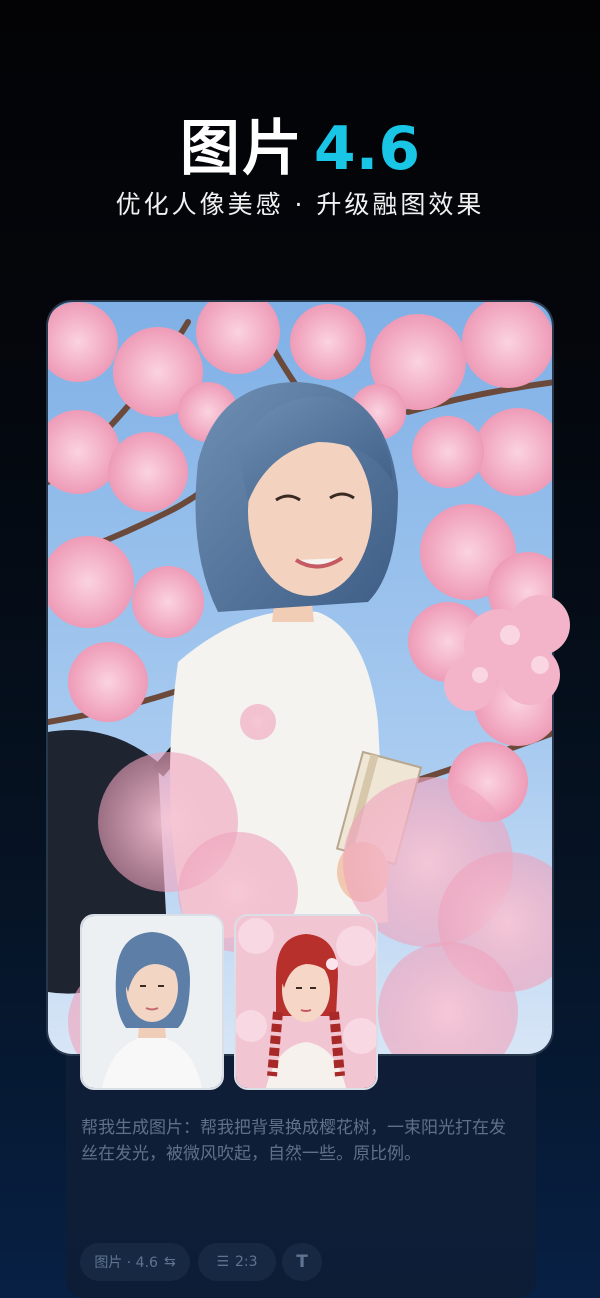  I want to click on ratio-chip-label: 2:3, so click(246, 1262).